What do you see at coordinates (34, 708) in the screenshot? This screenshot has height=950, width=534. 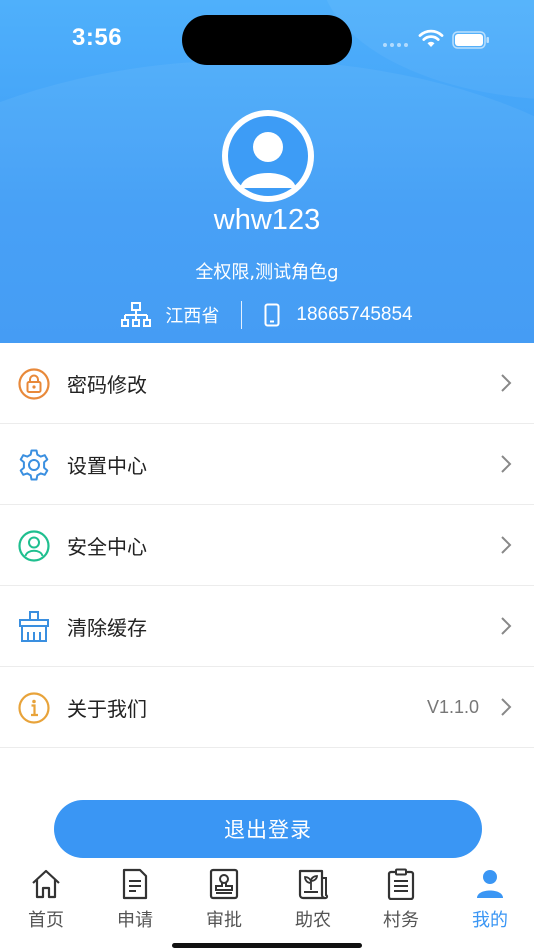 I see `info-icon` at bounding box center [34, 708].